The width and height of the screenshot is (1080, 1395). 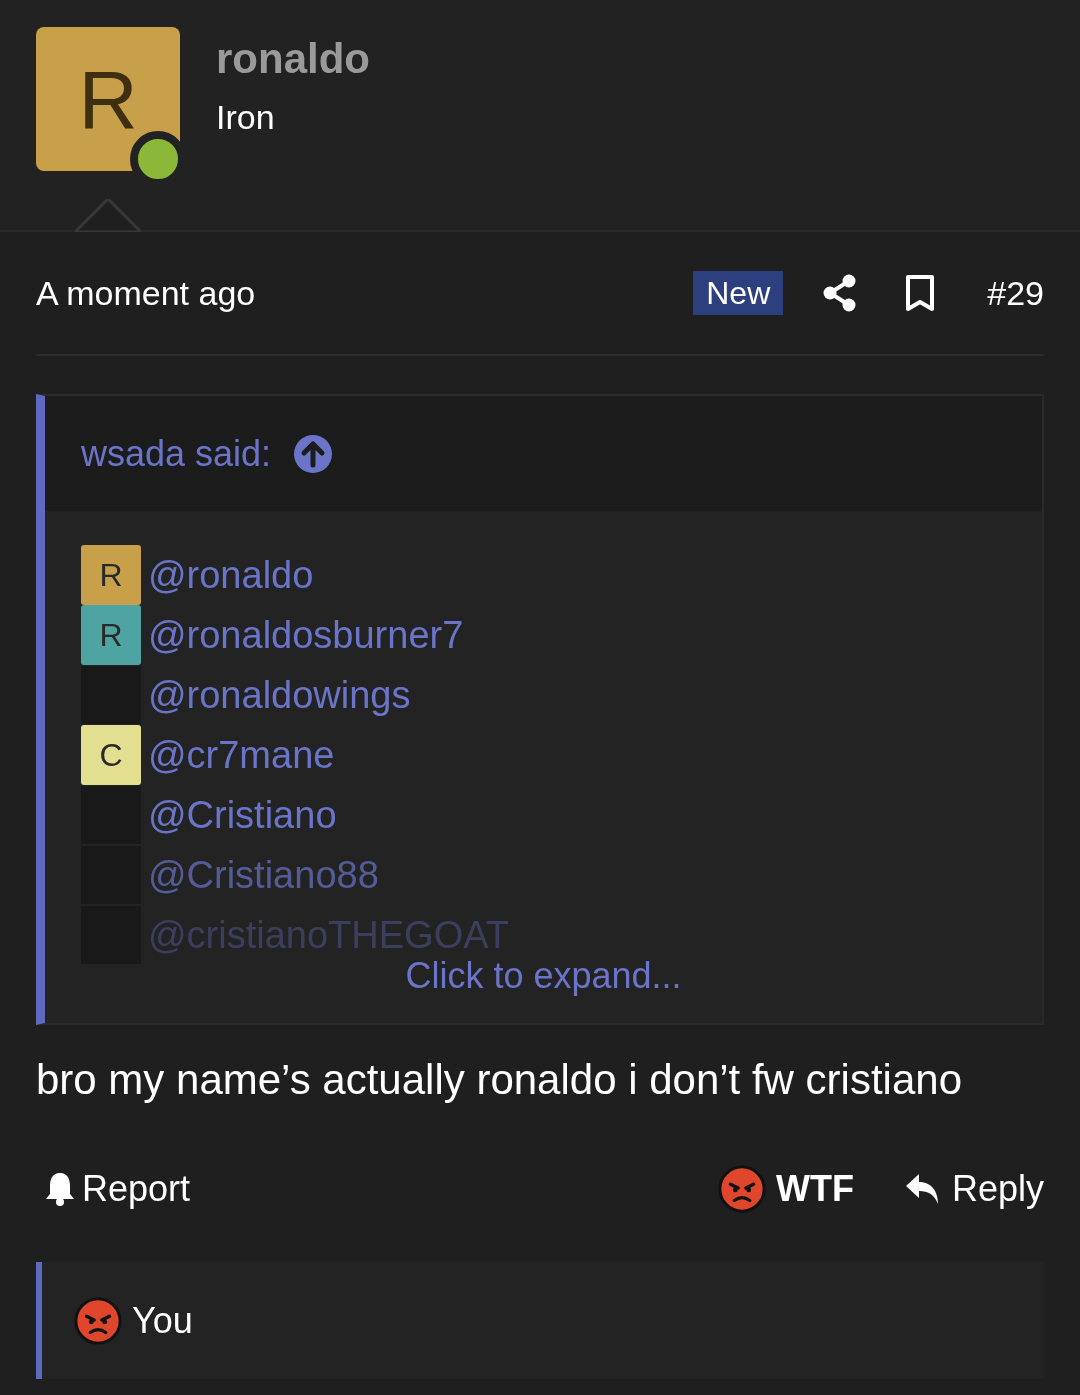 What do you see at coordinates (499, 1080) in the screenshot?
I see `post-message: bro my name’s actually ronaldo i don’t fw cristiano` at bounding box center [499, 1080].